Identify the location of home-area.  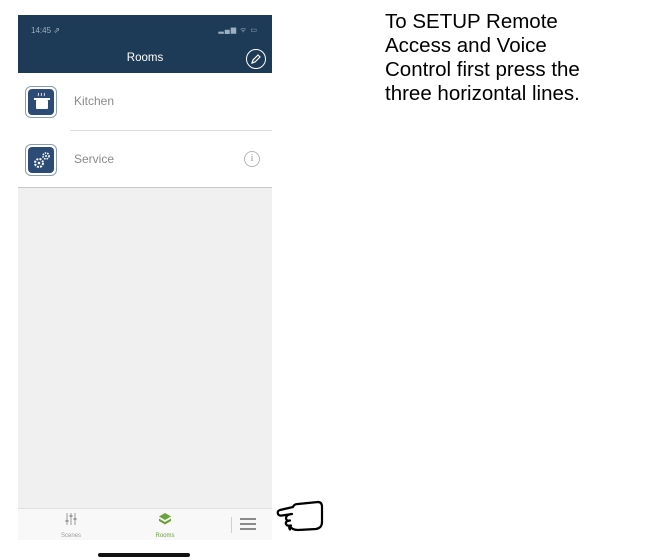
(145, 549).